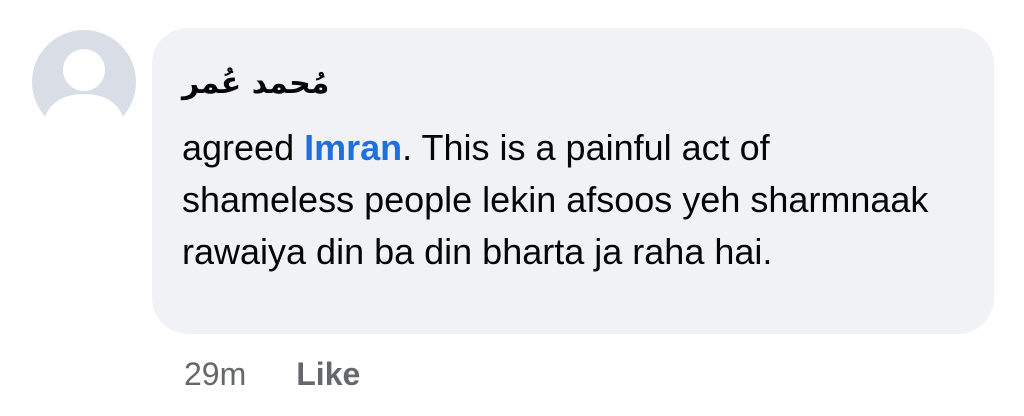  Describe the element at coordinates (353, 147) in the screenshot. I see `mention-link: Imran` at that location.